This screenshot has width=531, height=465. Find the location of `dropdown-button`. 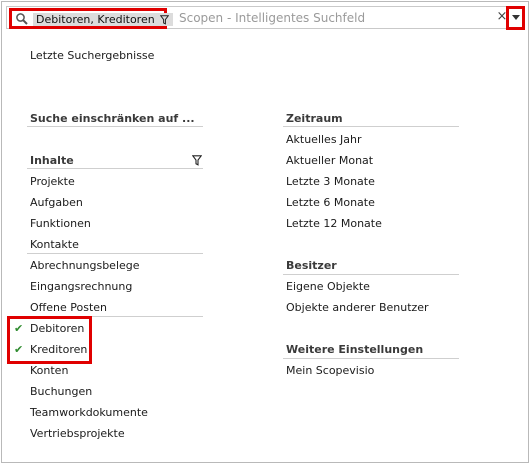

dropdown-button is located at coordinates (515, 18).